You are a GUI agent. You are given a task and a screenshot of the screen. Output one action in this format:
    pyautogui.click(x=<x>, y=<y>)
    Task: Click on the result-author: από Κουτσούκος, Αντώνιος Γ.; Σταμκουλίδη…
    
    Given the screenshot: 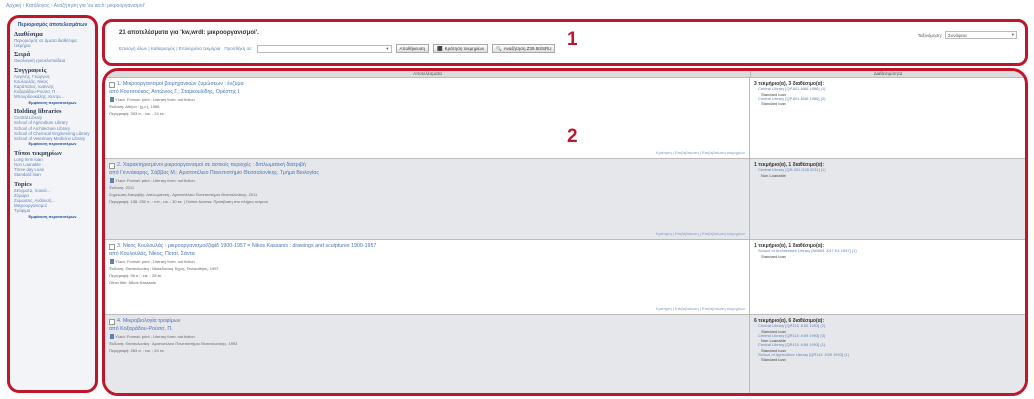 What is the action you would take?
    pyautogui.click(x=427, y=92)
    